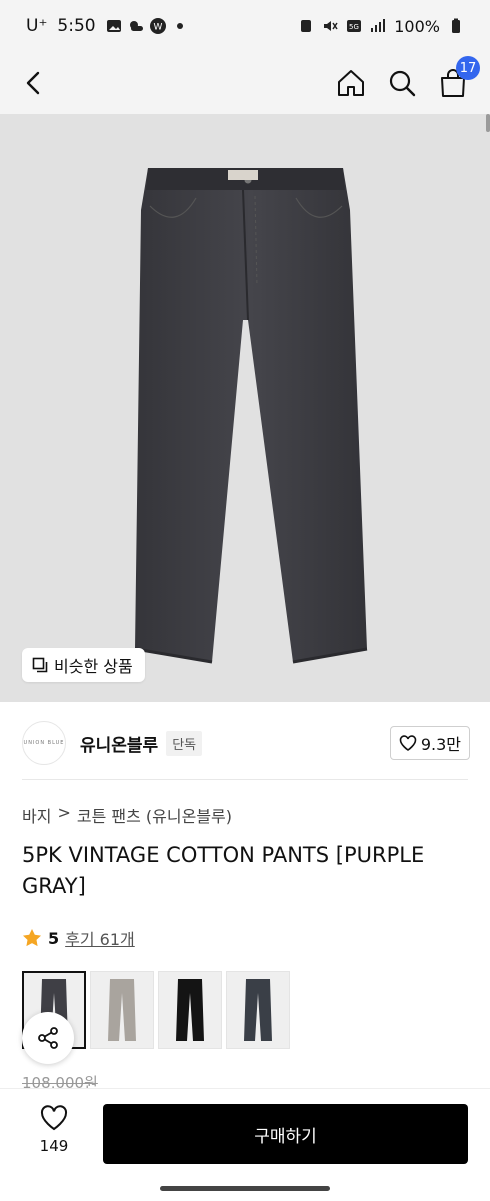  I want to click on status-bar: U⁺ 5:50 W 5G 100%, so click(245, 26).